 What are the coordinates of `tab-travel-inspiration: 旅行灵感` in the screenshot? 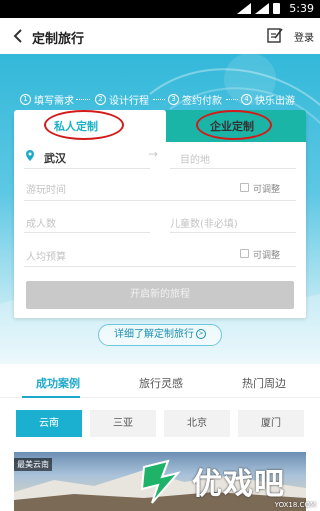 It's located at (161, 383).